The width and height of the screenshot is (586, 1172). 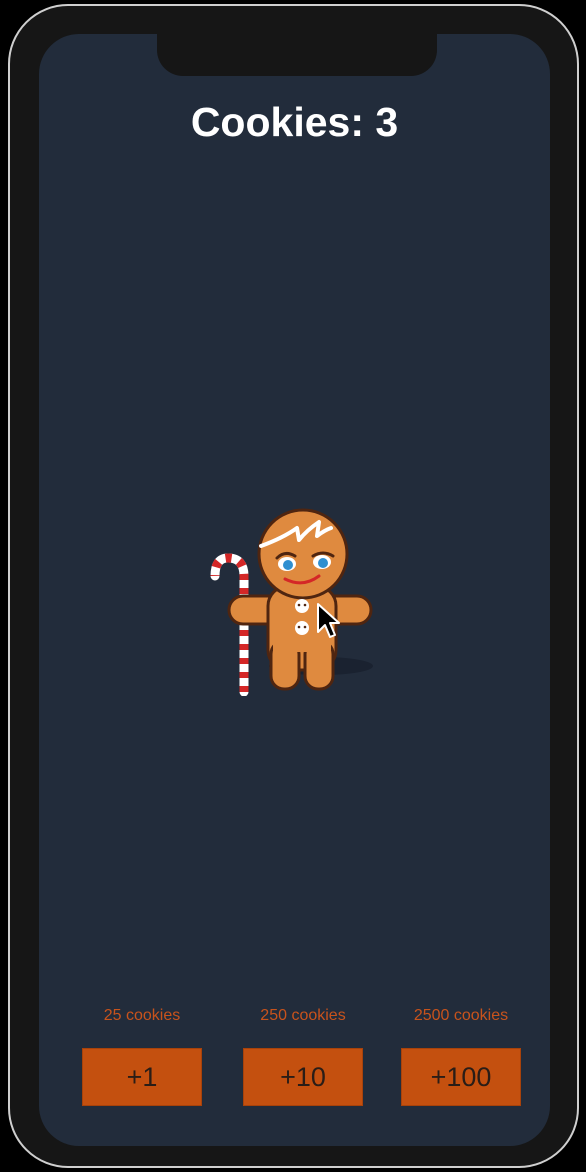 I want to click on buy-plus-10-button: +10, so click(x=303, y=1077).